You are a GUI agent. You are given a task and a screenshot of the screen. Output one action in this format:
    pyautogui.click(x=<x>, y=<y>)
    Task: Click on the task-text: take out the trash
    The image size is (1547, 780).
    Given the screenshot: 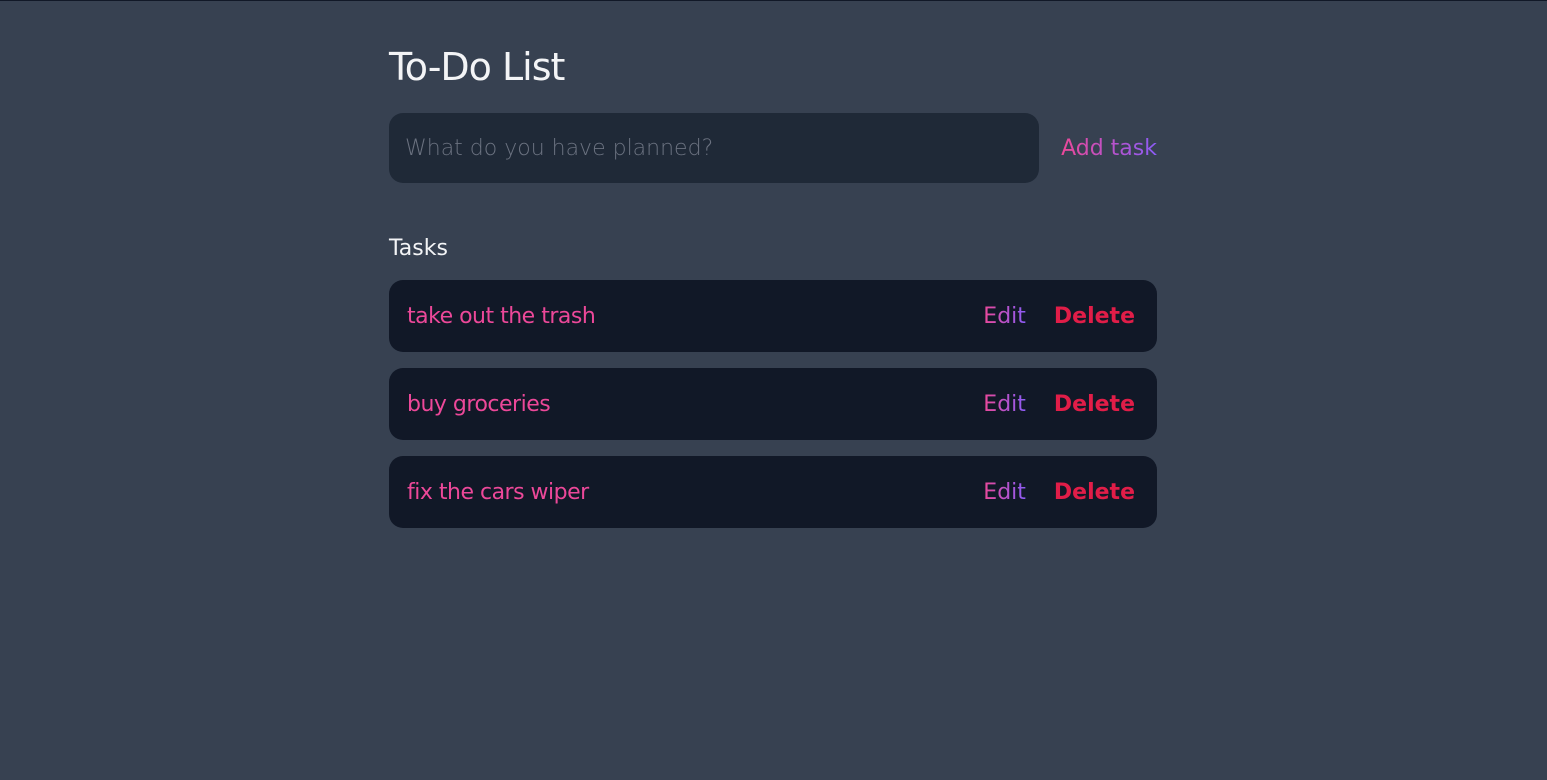 What is the action you would take?
    pyautogui.click(x=501, y=316)
    